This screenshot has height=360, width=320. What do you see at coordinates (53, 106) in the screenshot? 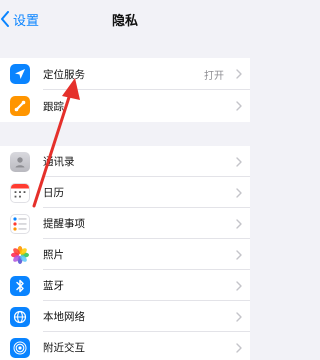
I see `row-label: 跟踪` at bounding box center [53, 106].